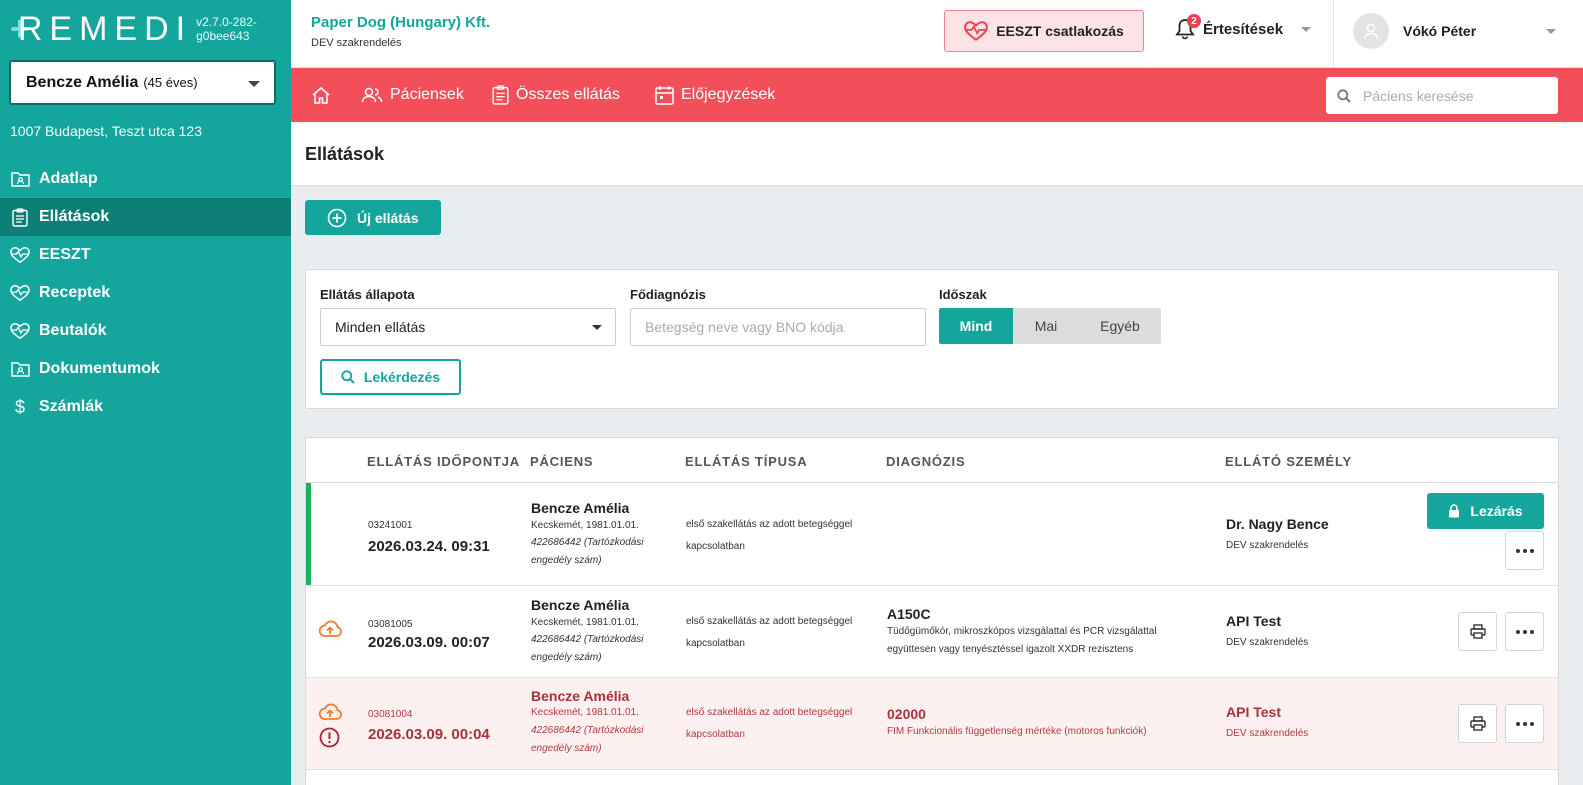 This screenshot has height=785, width=1583. What do you see at coordinates (778, 327) in the screenshot?
I see `diagnosis-input` at bounding box center [778, 327].